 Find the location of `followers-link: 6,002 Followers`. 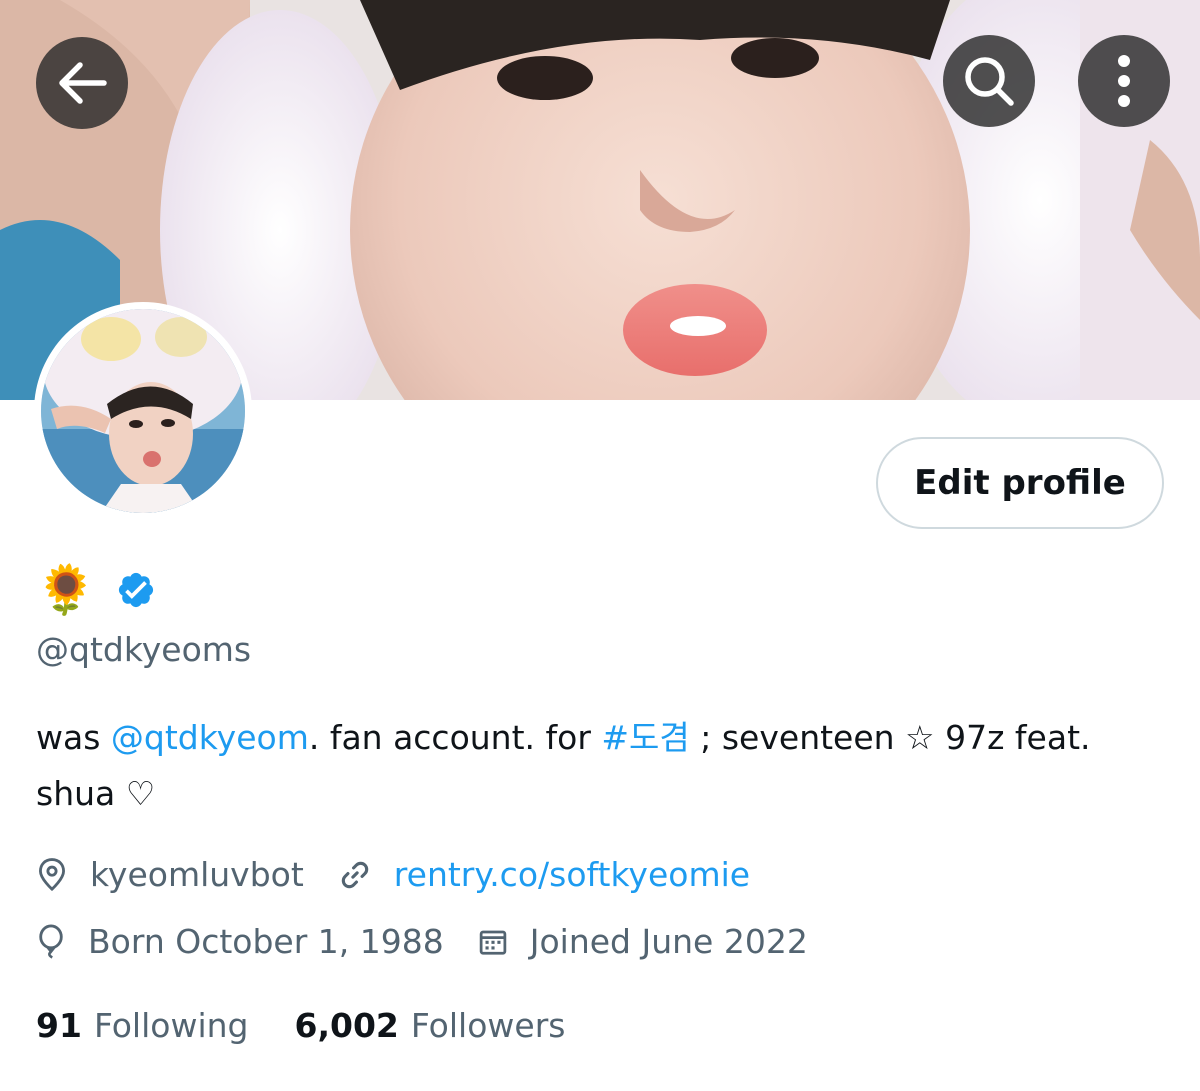

followers-link: 6,002 Followers is located at coordinates (429, 1025).